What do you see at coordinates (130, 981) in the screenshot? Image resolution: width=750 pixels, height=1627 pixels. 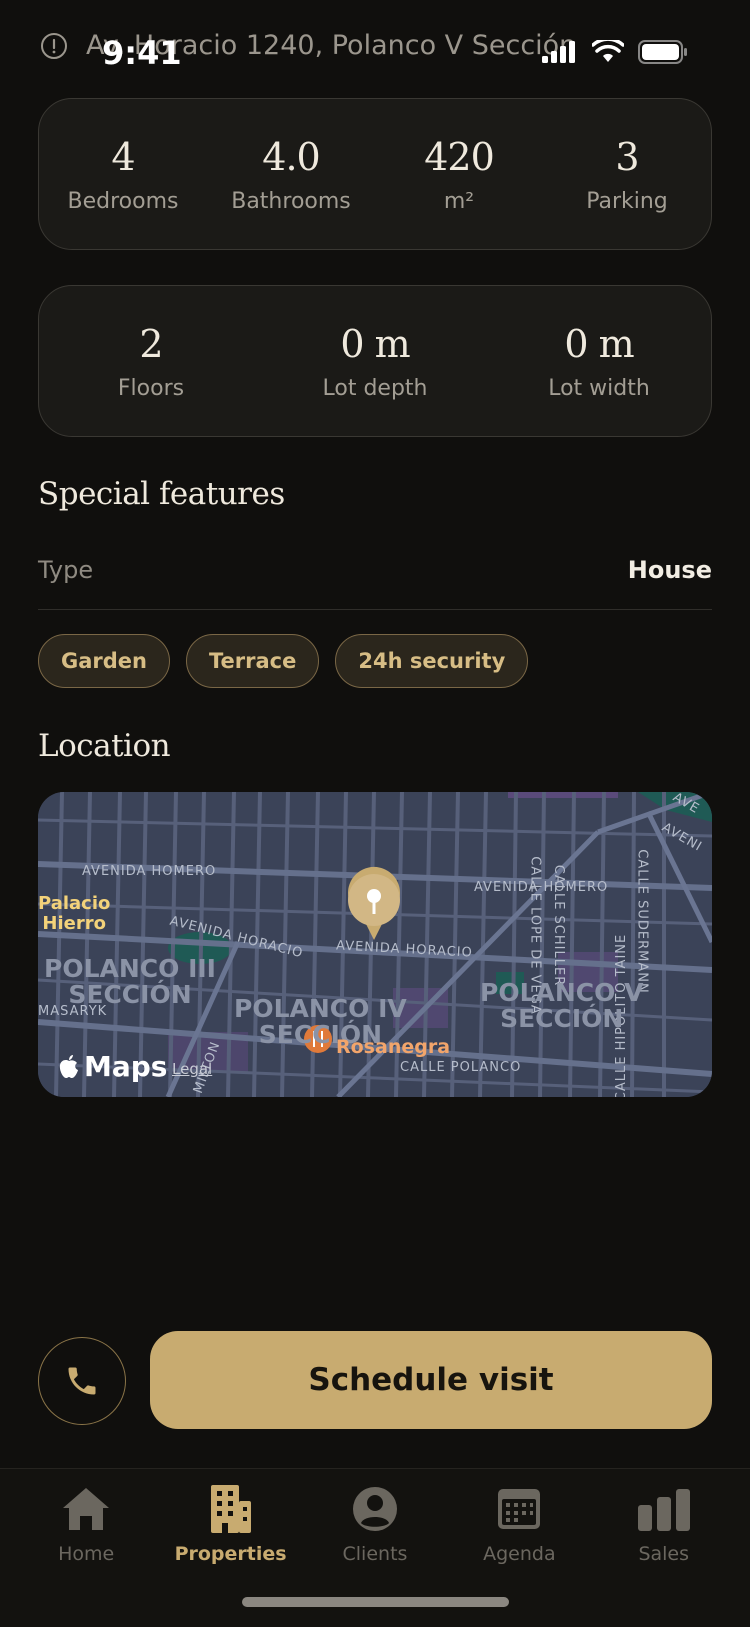 I see `map-neighborhood-label: POLANCO III SECCIÓN` at bounding box center [130, 981].